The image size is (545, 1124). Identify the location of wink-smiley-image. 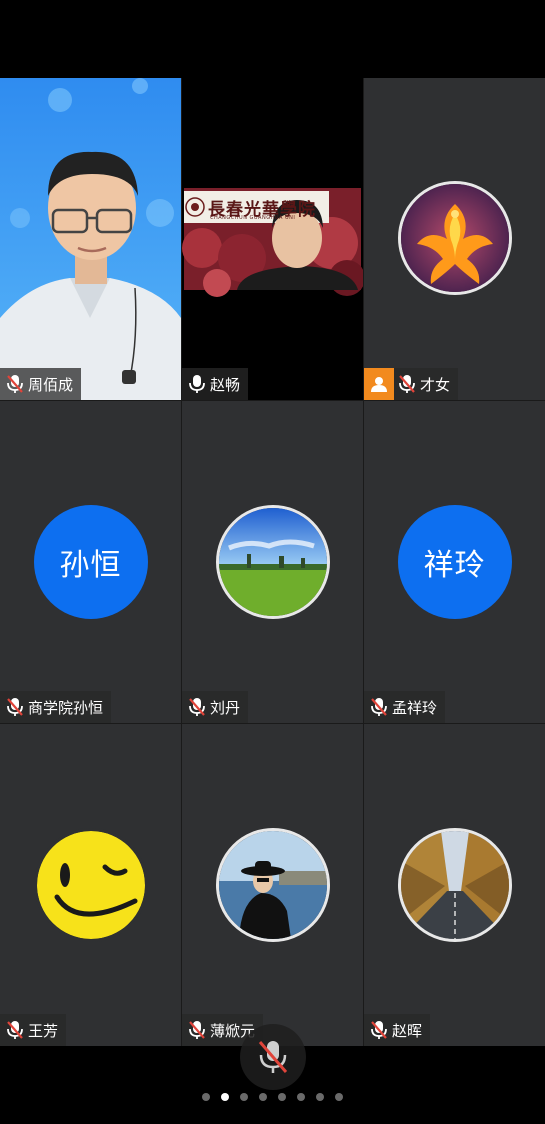
(90, 885).